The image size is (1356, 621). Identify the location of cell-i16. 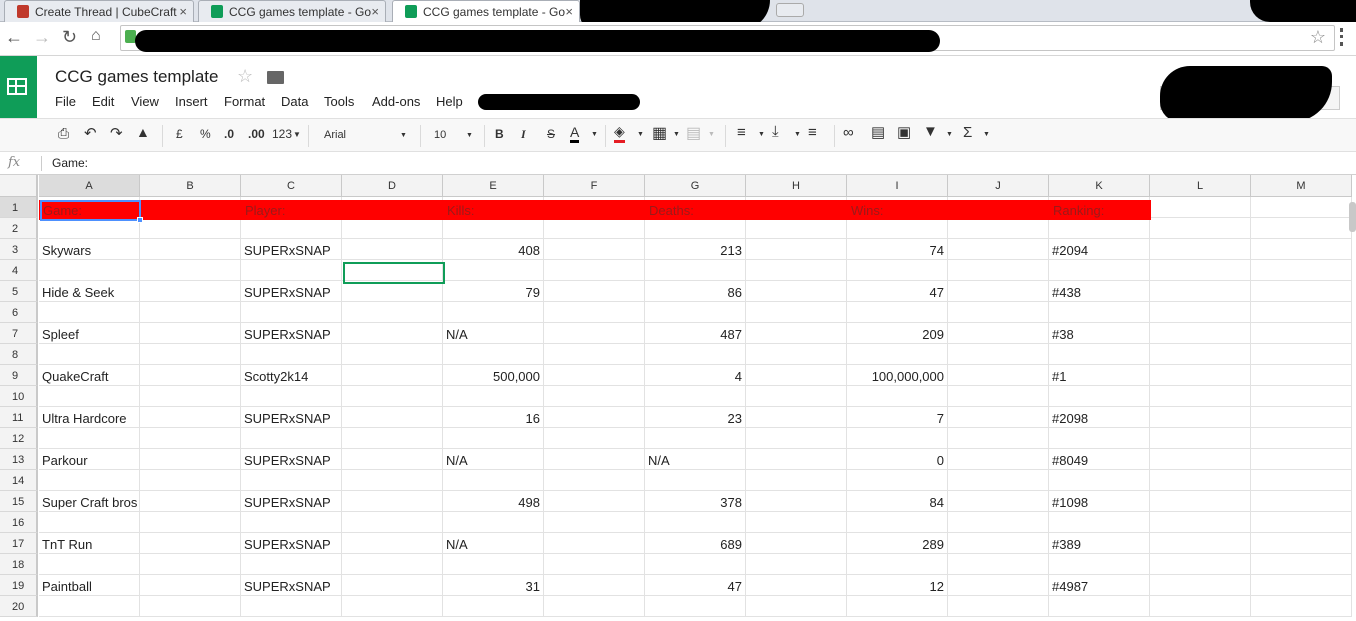
(897, 522).